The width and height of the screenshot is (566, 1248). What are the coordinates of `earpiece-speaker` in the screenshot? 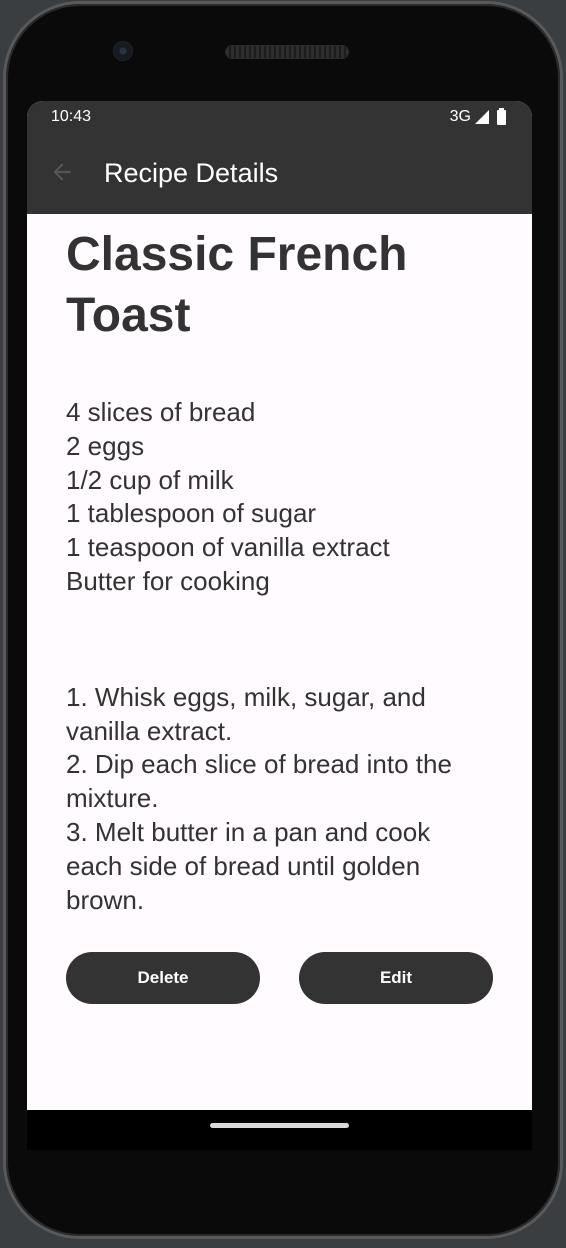 It's located at (287, 52).